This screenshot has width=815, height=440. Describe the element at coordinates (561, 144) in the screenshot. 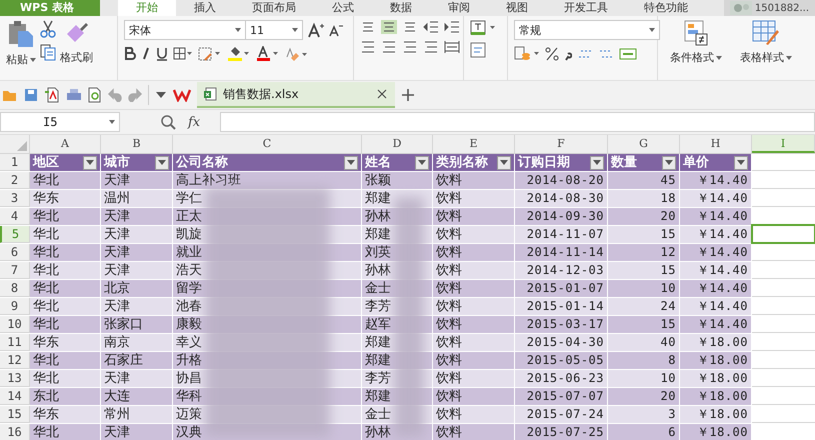

I see `column-header: F` at that location.